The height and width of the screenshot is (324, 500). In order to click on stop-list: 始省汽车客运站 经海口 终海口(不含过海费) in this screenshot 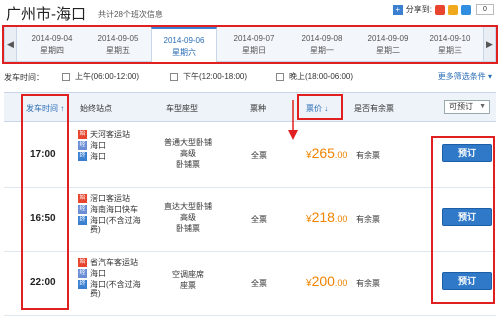, I will do `click(113, 279)`.